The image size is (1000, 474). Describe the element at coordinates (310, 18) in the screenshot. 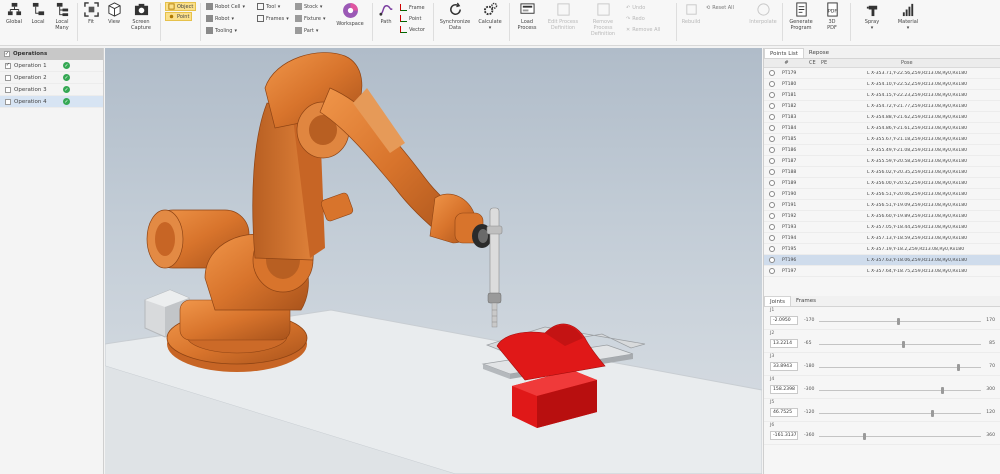

I see `fixture-button: Fixture ▾` at that location.